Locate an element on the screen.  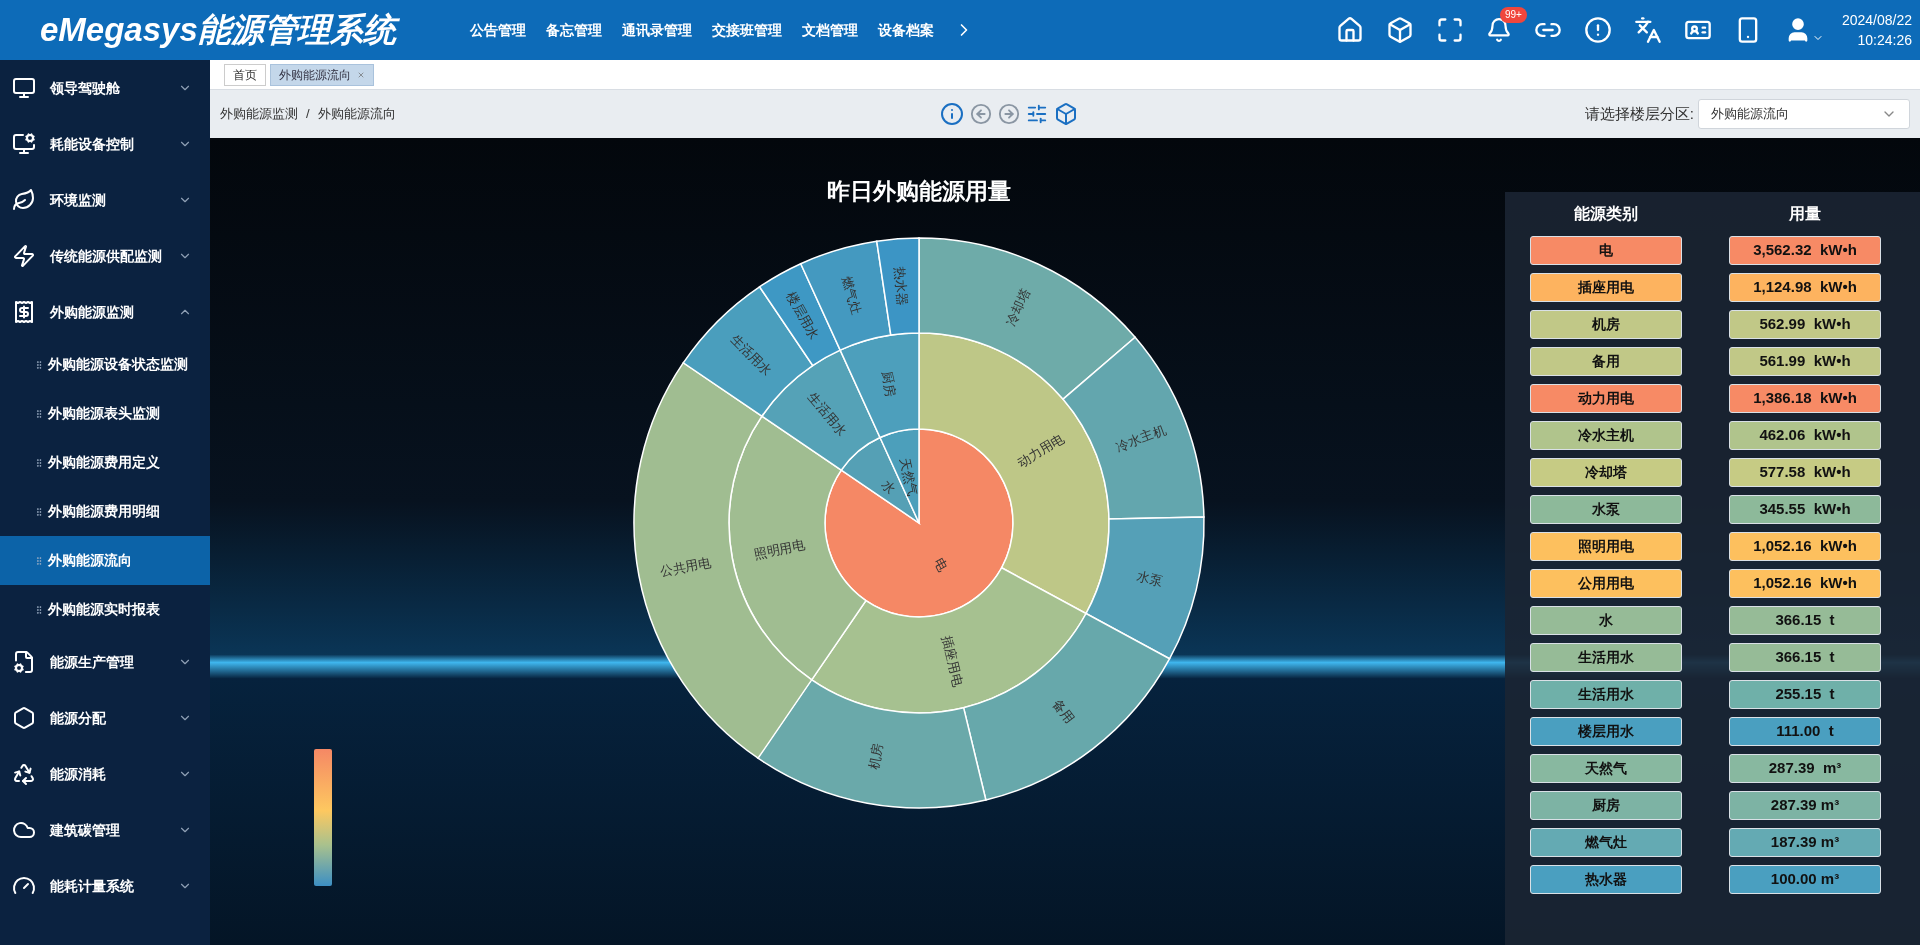
breadcrumb-item: 外购能源流向 is located at coordinates (356, 114).